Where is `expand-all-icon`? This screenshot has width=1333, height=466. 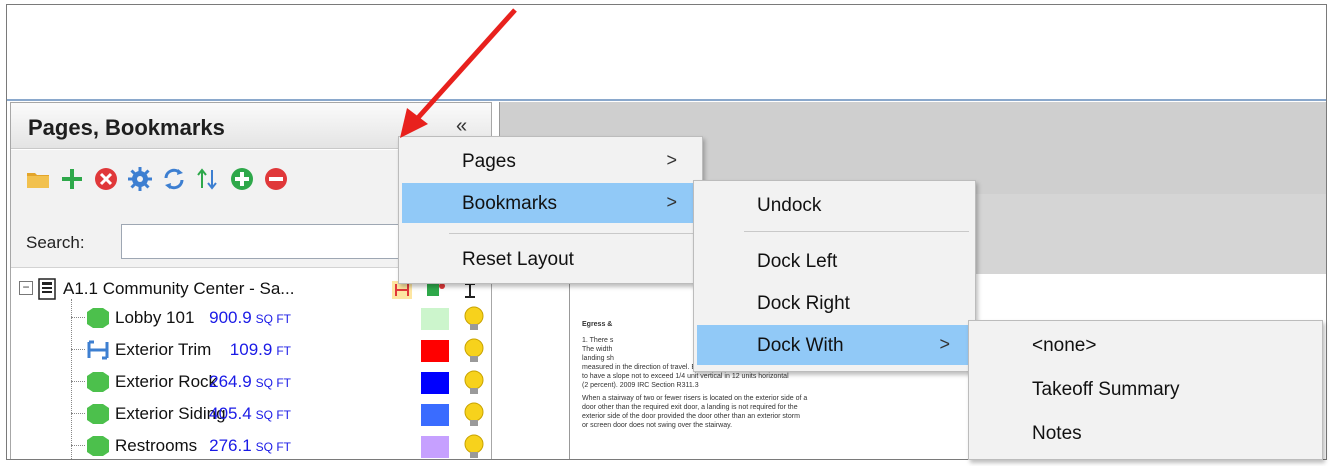 expand-all-icon is located at coordinates (242, 179).